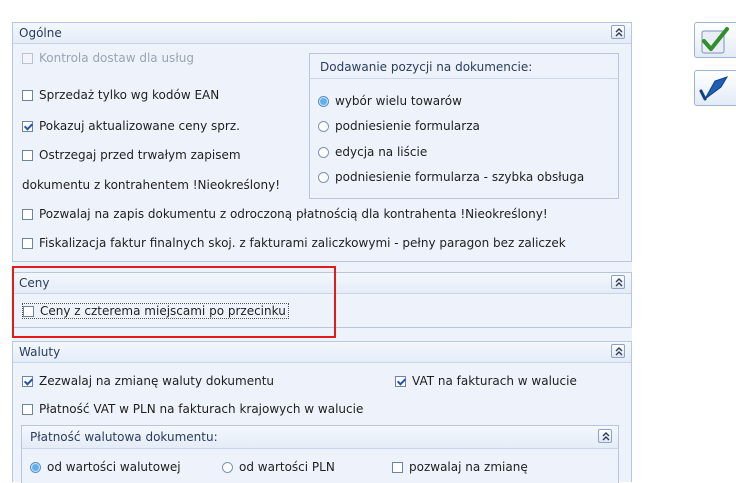  I want to click on checkbox-kontrola-dostaw: Kontrola dostaw dla usług, so click(108, 58).